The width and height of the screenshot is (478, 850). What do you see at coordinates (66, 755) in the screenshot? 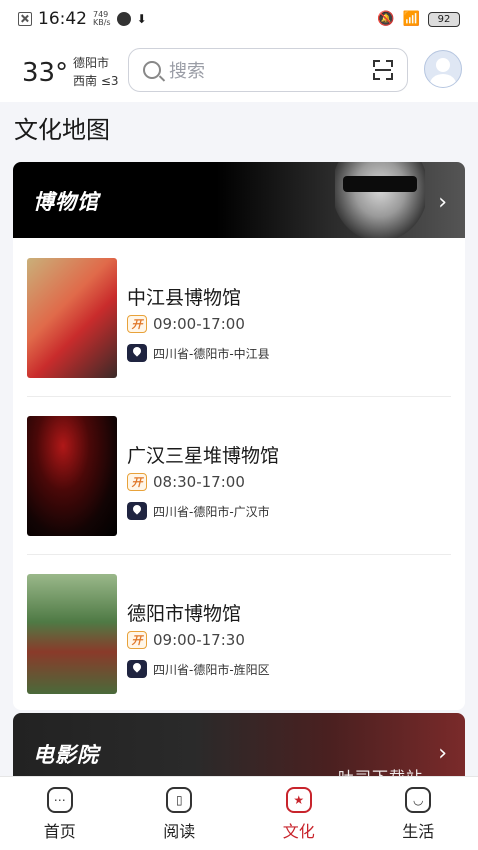
I see `cinema-section-title: 电影院` at bounding box center [66, 755].